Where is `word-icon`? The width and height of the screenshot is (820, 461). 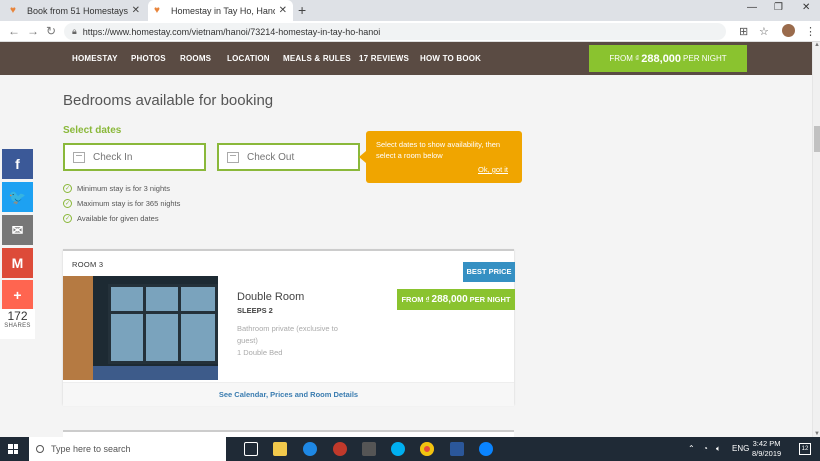
word-icon is located at coordinates (457, 449).